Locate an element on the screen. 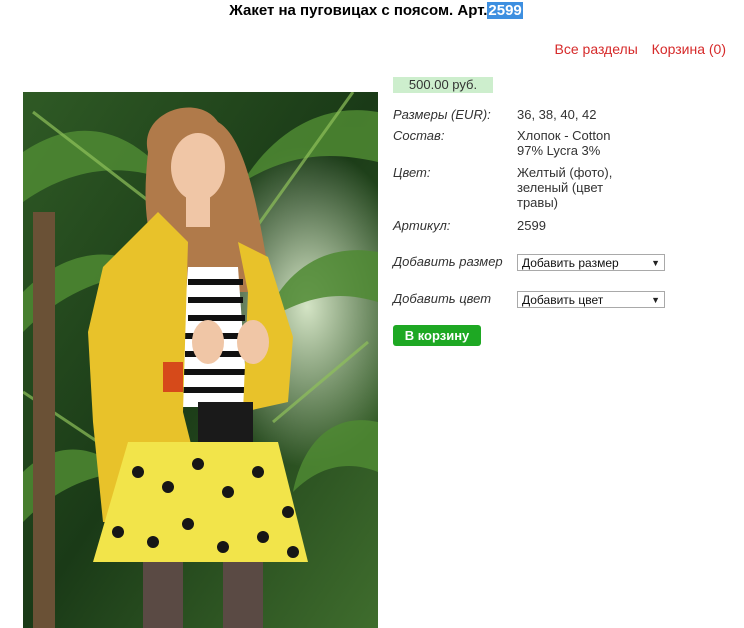 The width and height of the screenshot is (744, 628). all-sections-link: Все разделы is located at coordinates (596, 49).